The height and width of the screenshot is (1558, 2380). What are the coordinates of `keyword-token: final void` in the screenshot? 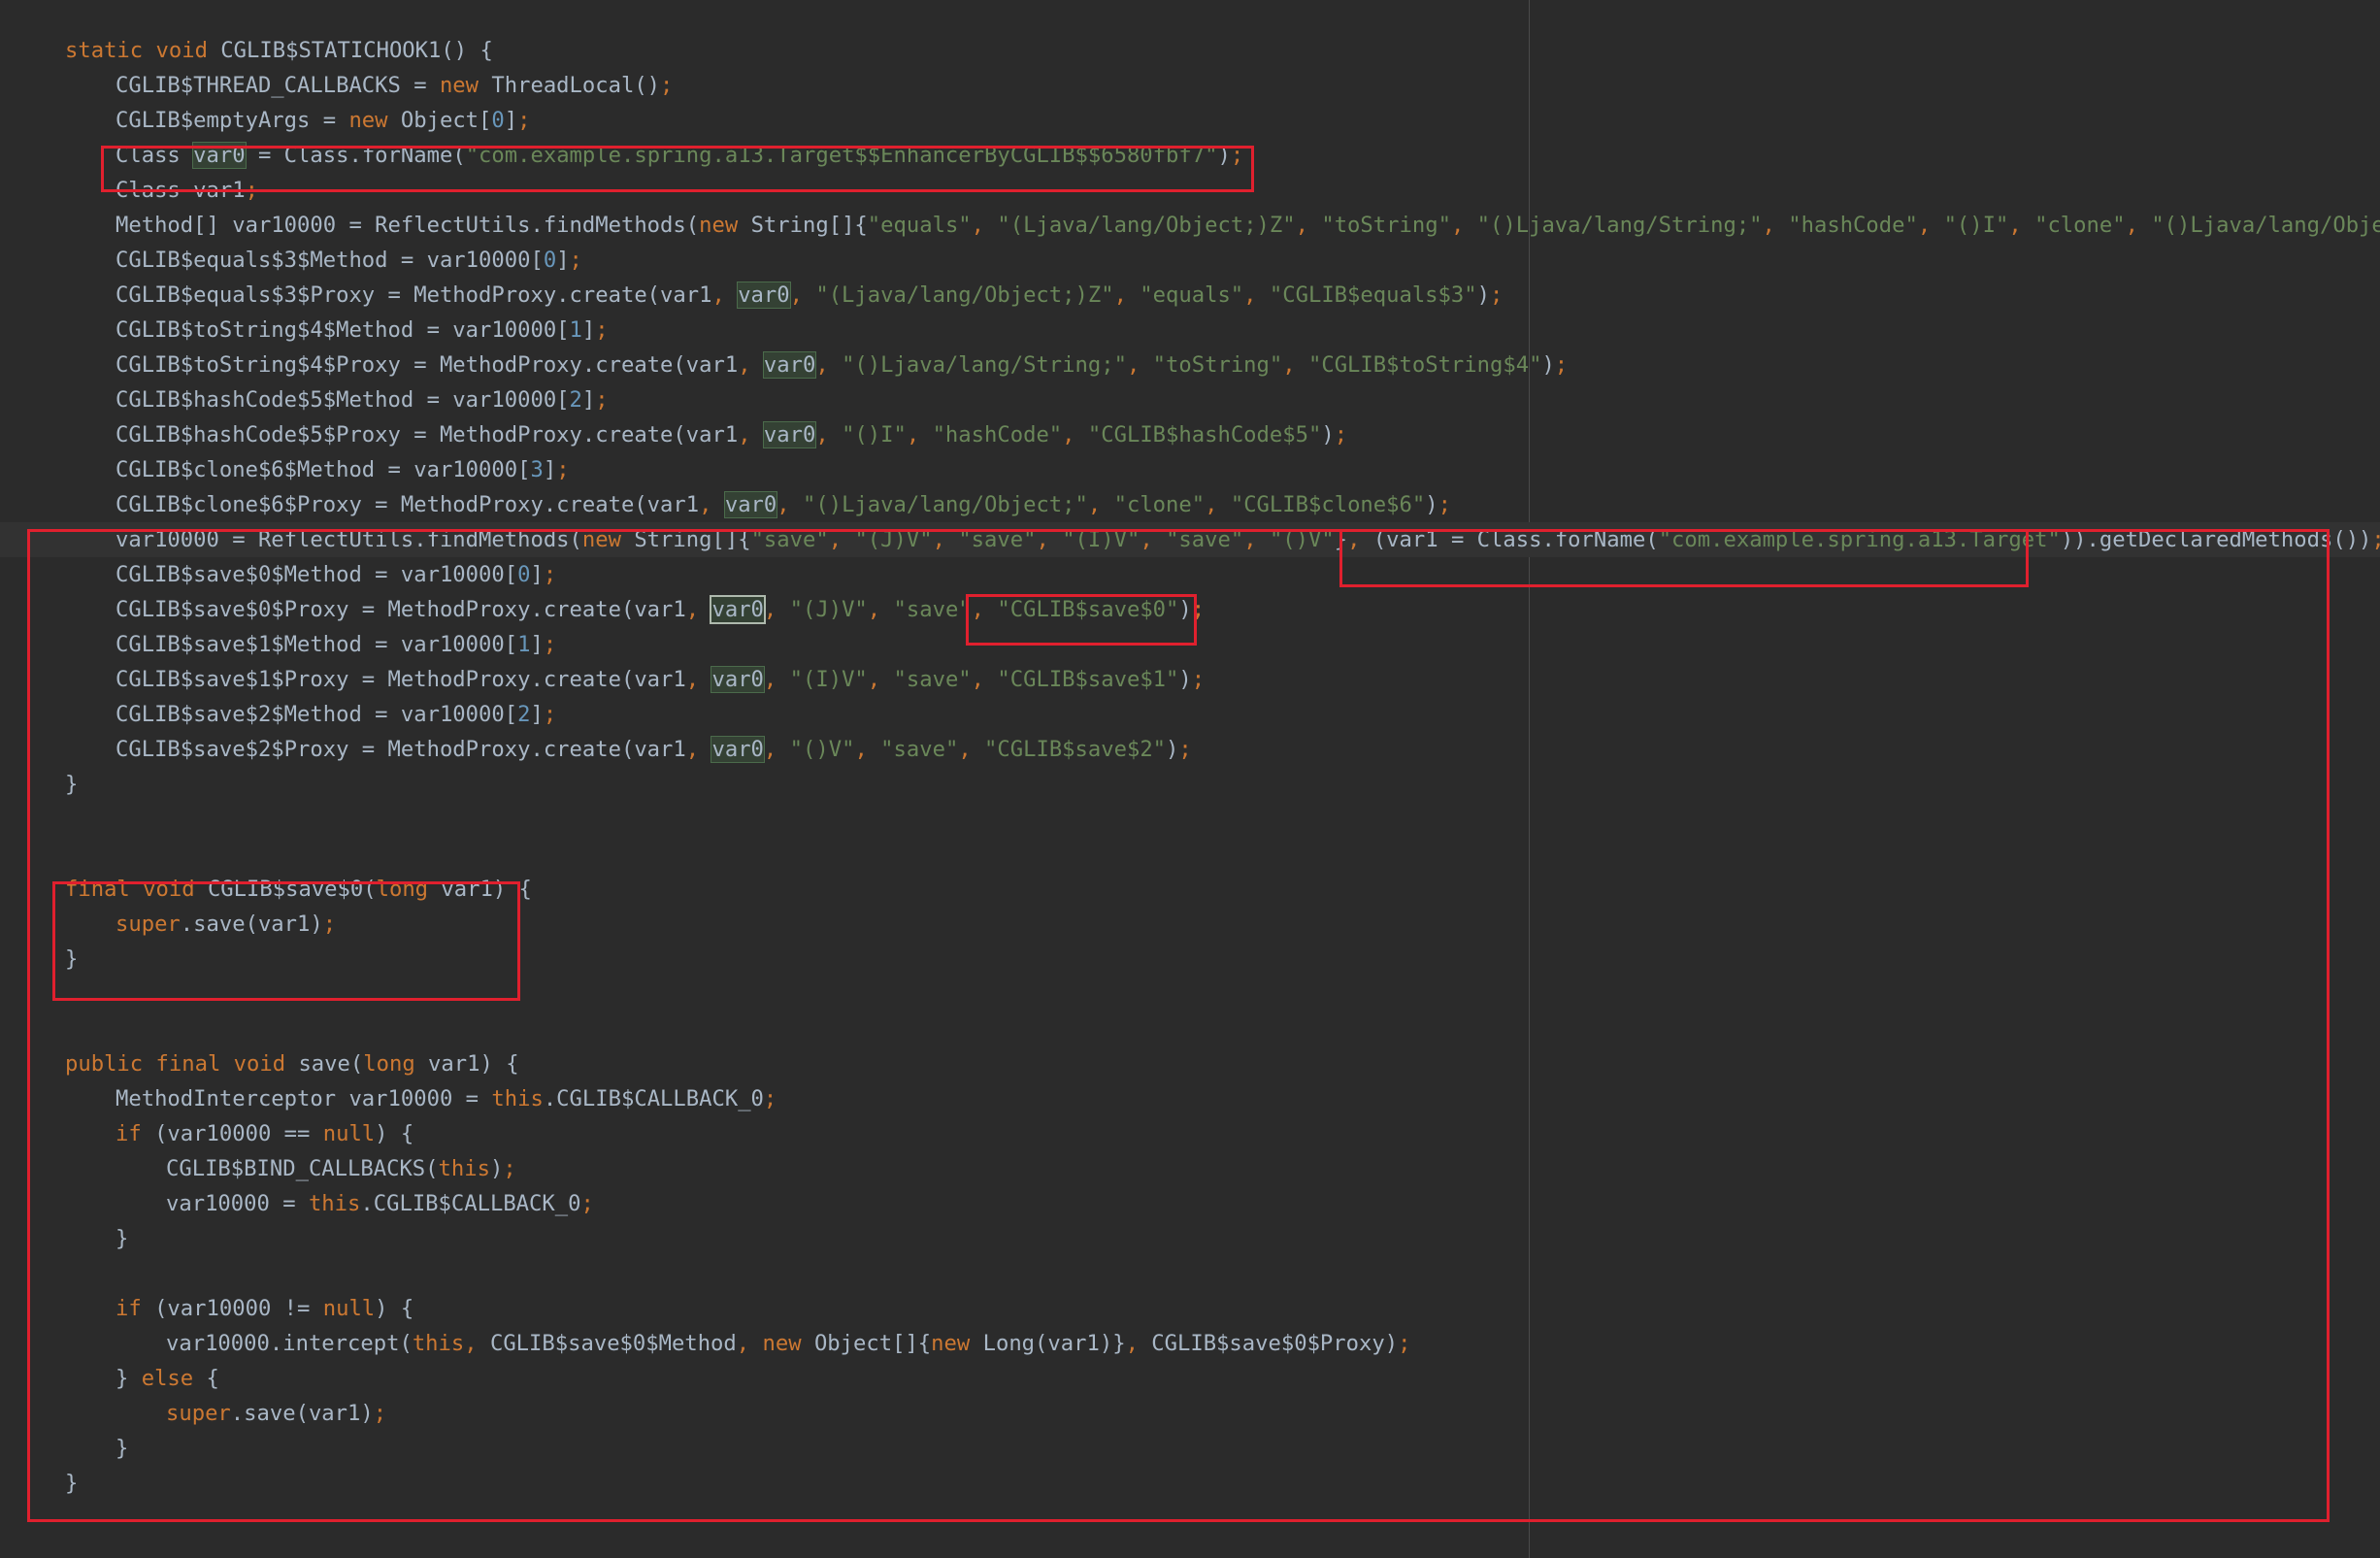 It's located at (136, 889).